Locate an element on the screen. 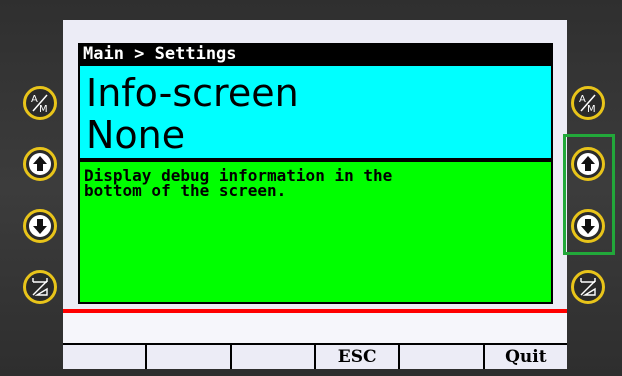 This screenshot has width=622, height=376. right-down-button is located at coordinates (588, 226).